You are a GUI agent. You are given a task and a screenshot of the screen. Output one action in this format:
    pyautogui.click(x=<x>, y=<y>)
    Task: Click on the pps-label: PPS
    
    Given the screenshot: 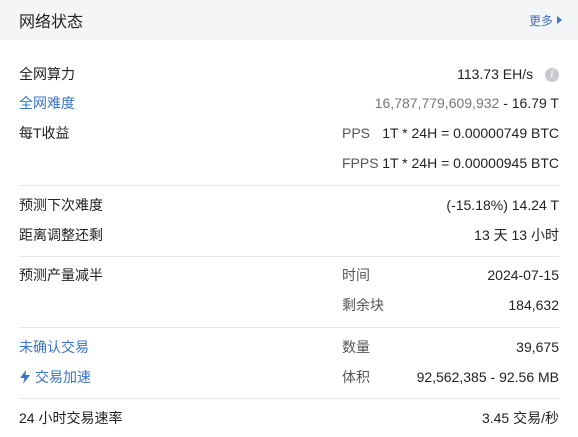 What is the action you would take?
    pyautogui.click(x=356, y=133)
    